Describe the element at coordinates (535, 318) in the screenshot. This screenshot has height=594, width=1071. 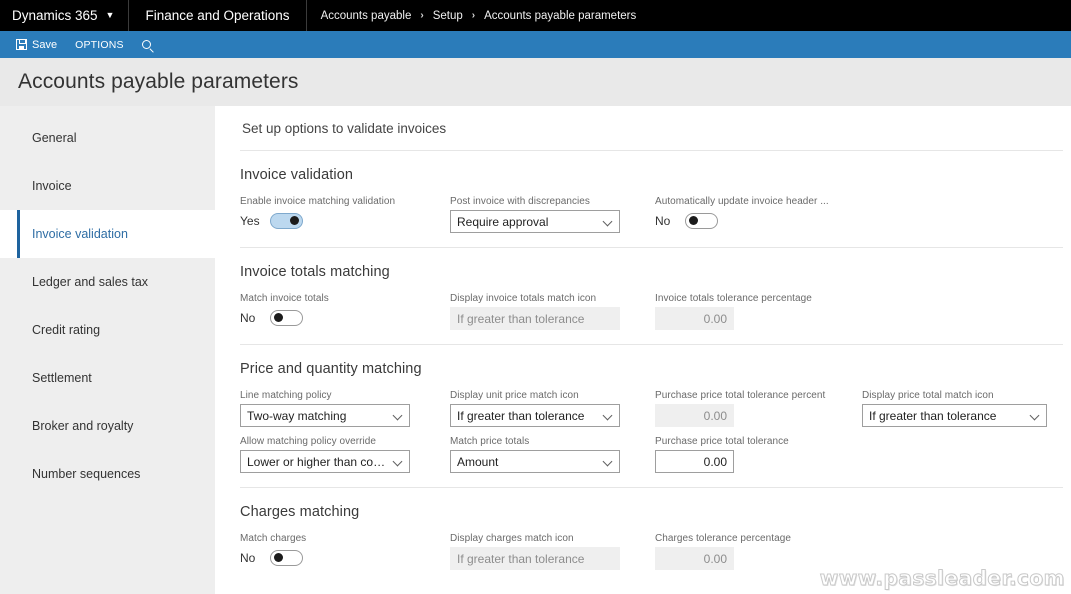
I see `display-invoice-totals-match-icon-select: If greater than tolerance` at that location.